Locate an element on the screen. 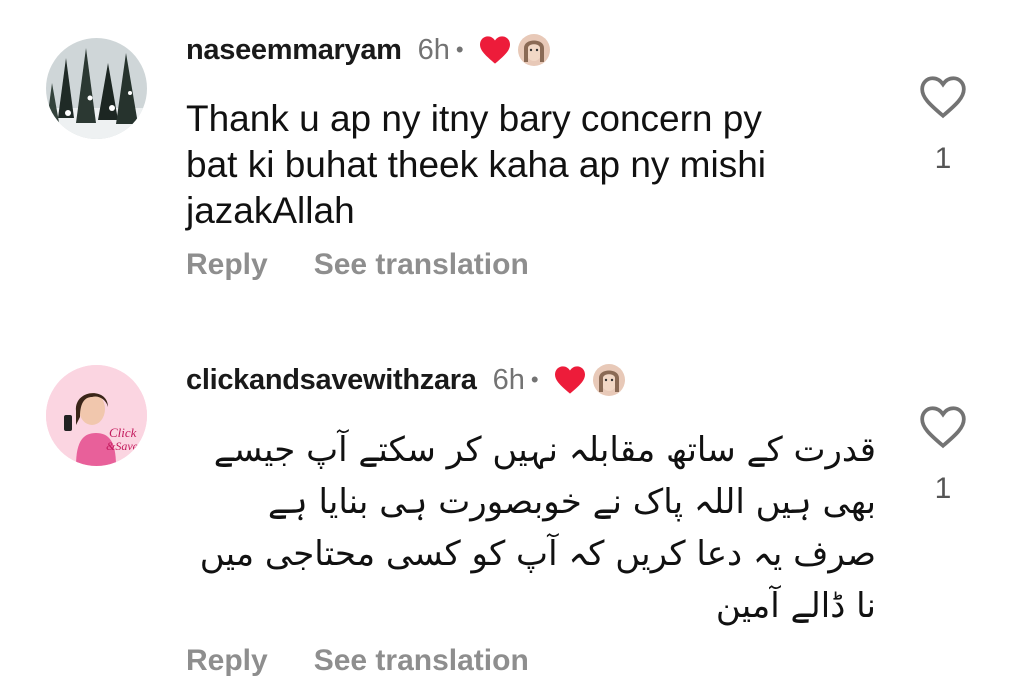 This screenshot has width=1024, height=692. comment-header: clickandsavewithzara 6h • is located at coordinates (405, 380).